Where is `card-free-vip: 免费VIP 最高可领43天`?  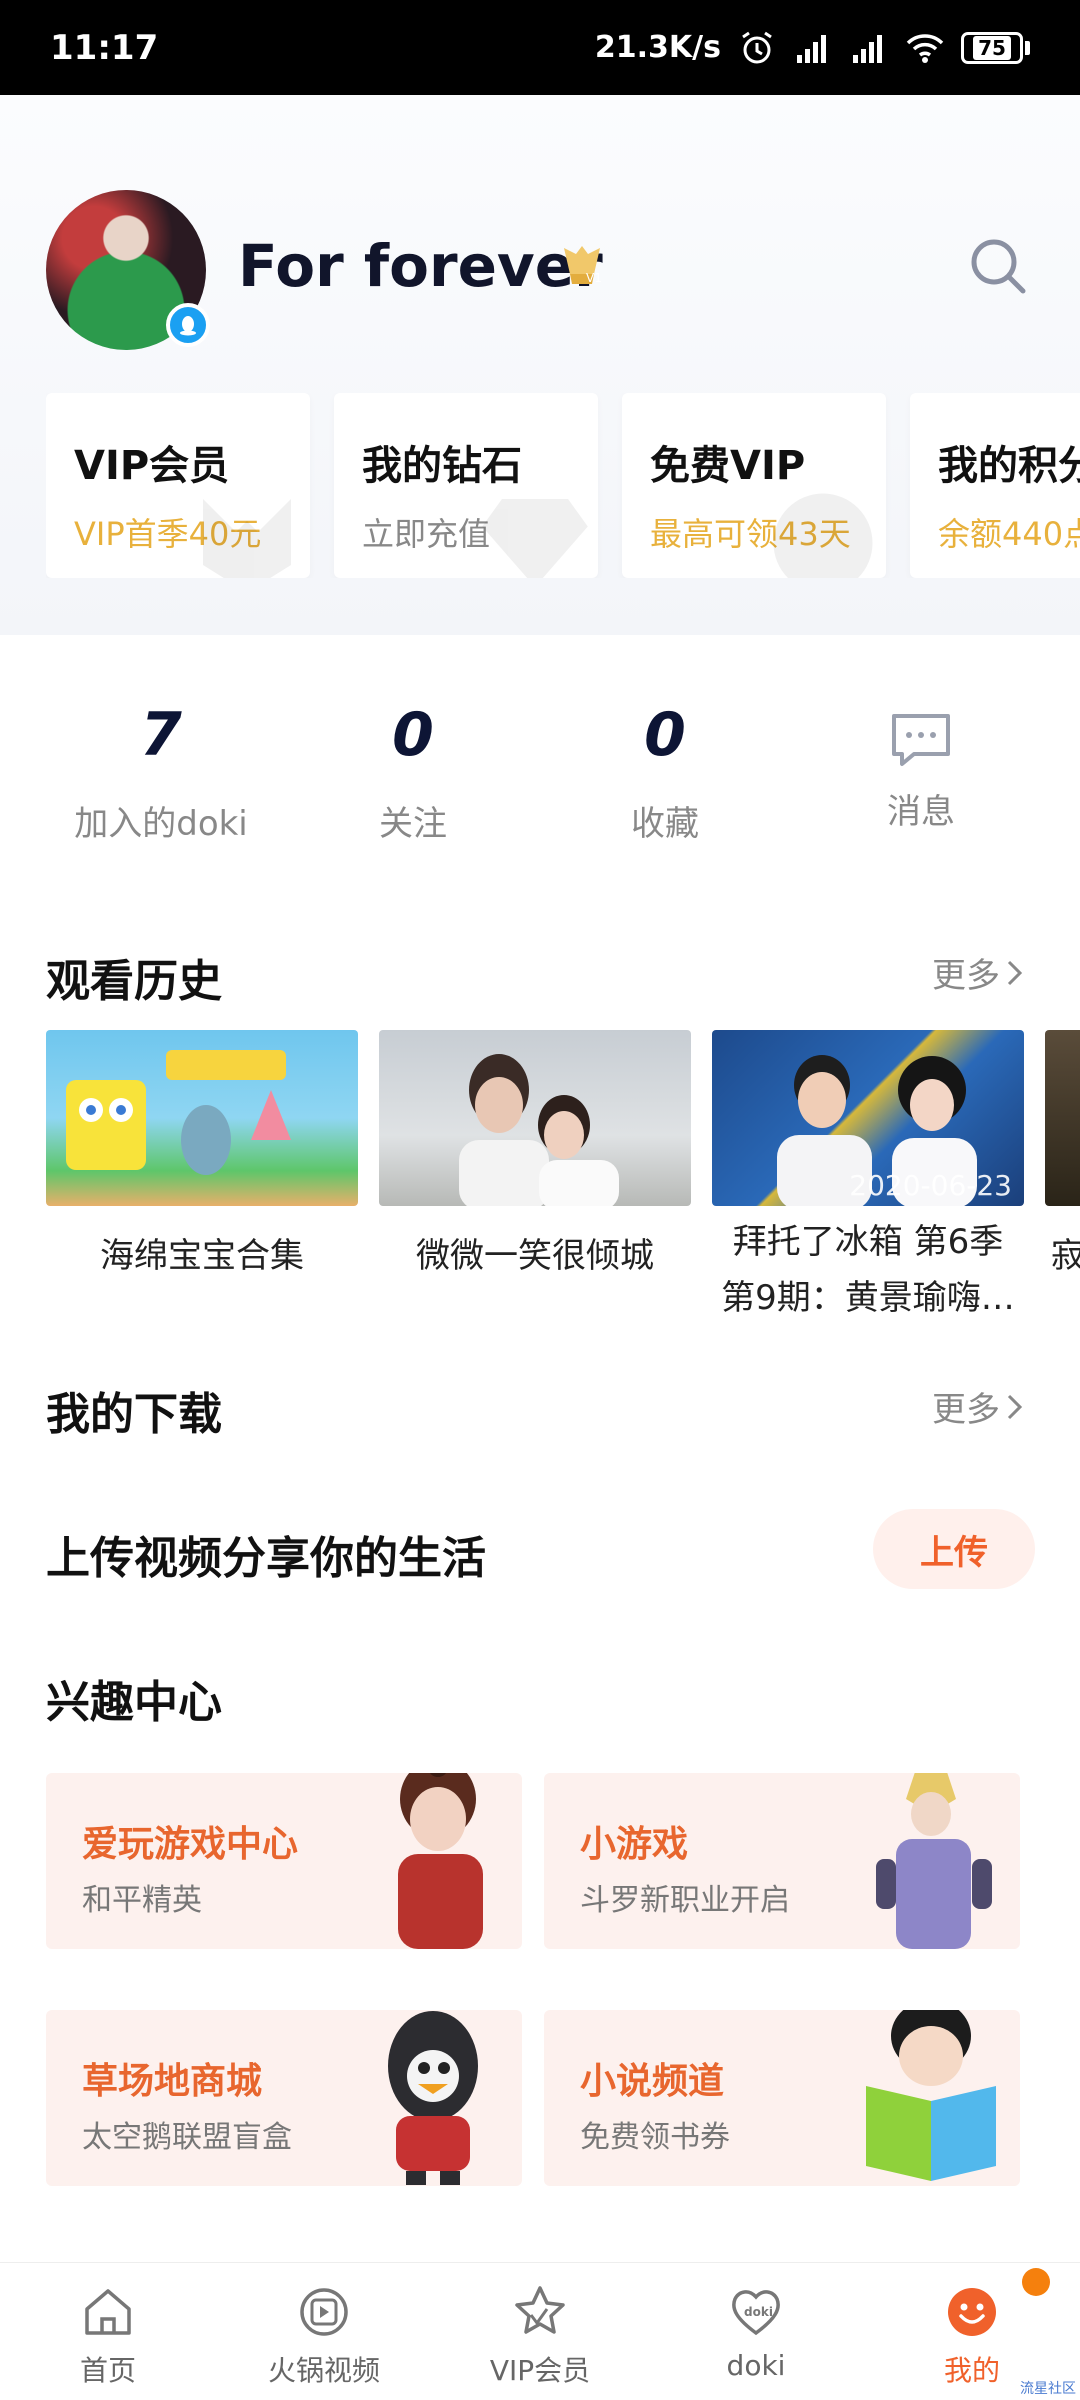
card-free-vip: 免费VIP 最高可领43天 is located at coordinates (754, 485).